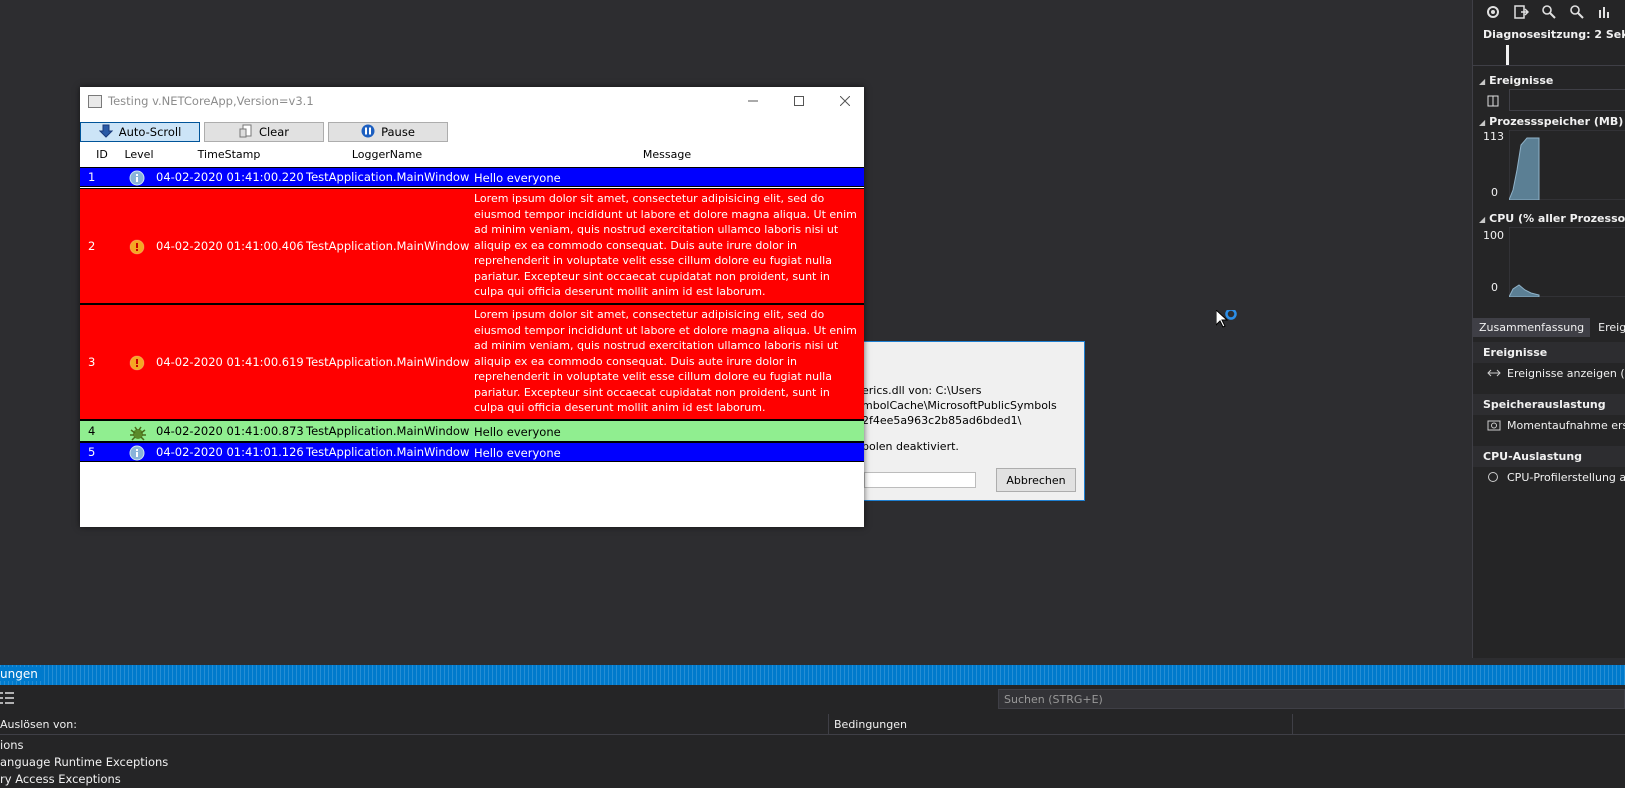 The width and height of the screenshot is (1625, 788). Describe the element at coordinates (105, 132) in the screenshot. I see `arrow-down-icon` at that location.